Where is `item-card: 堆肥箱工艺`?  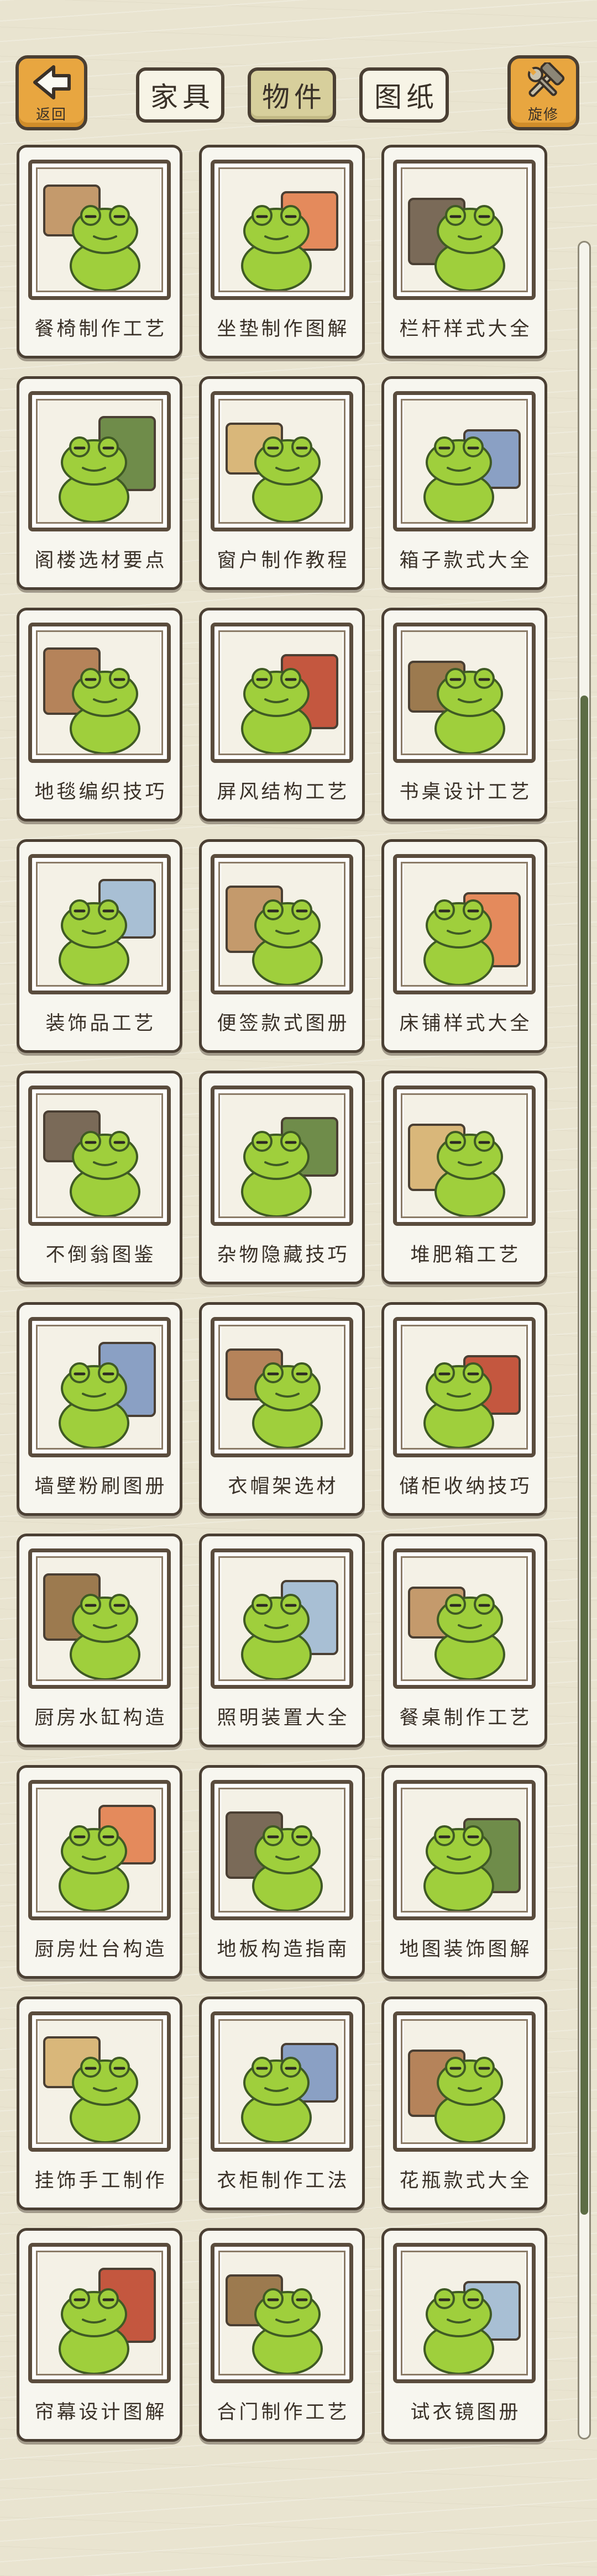 item-card: 堆肥箱工艺 is located at coordinates (464, 1177).